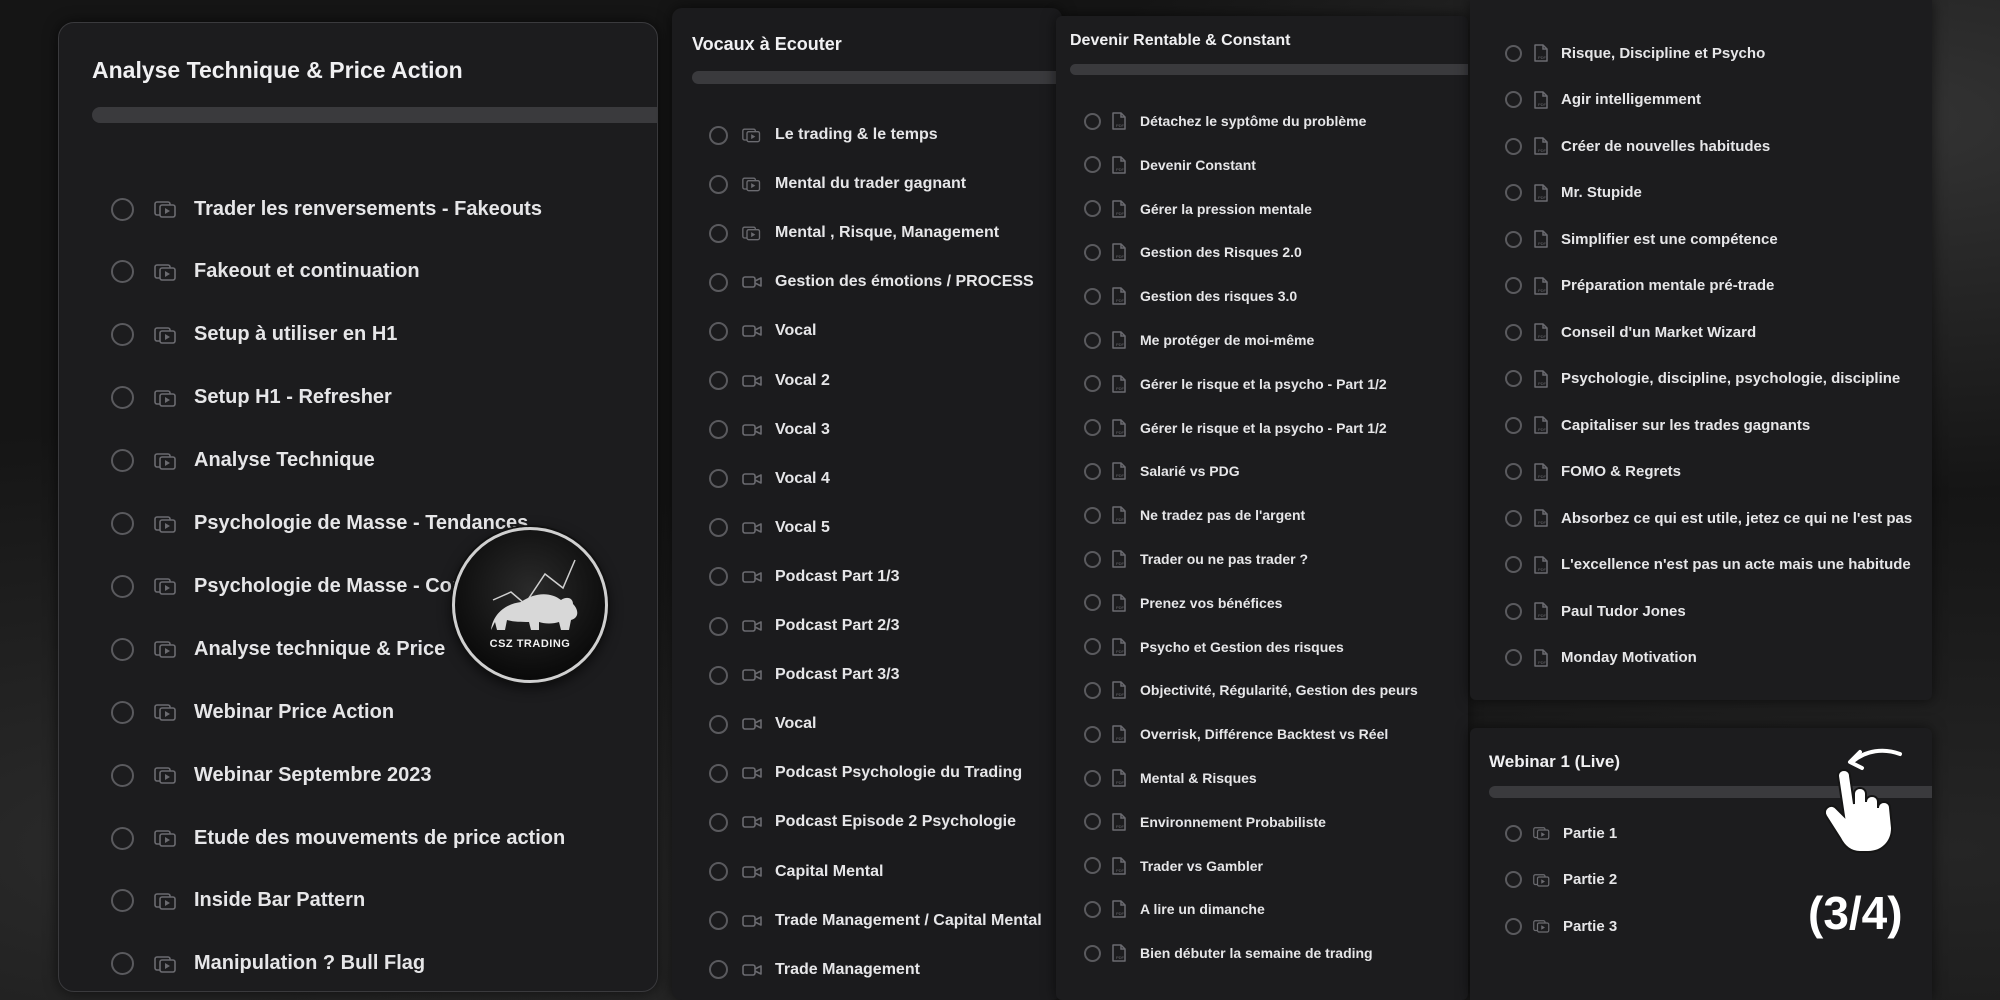 The image size is (2000, 1000). I want to click on lesson-row: PDF Gestion des Risques 2.0, so click(1179, 252).